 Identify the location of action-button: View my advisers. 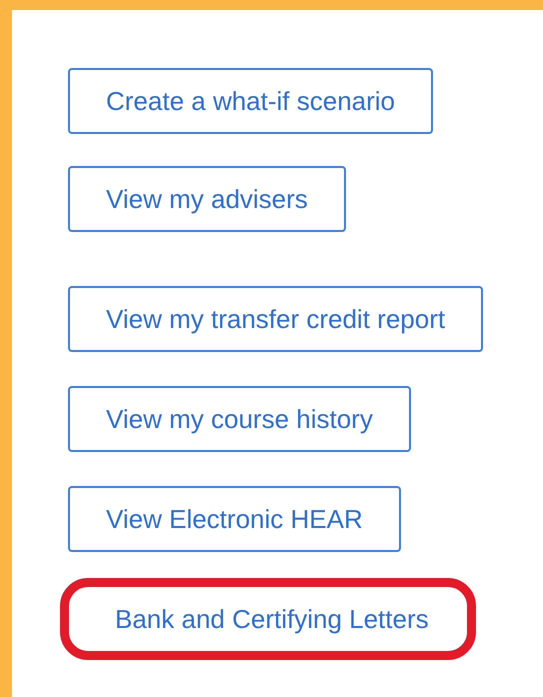
(207, 199).